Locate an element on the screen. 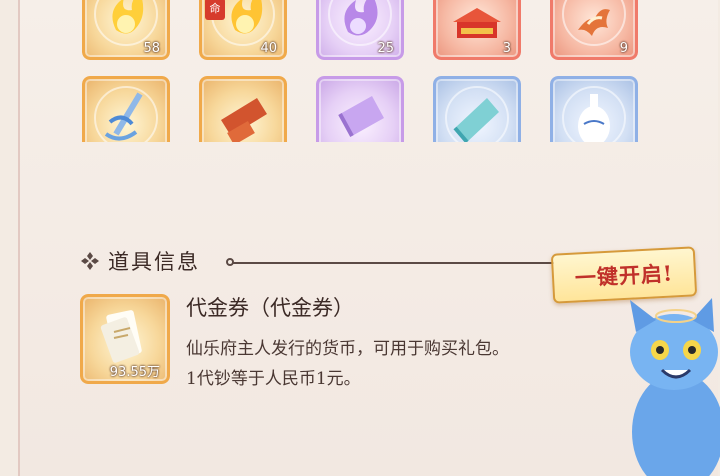 The width and height of the screenshot is (720, 476). violet-flame-icon is located at coordinates (361, 18).